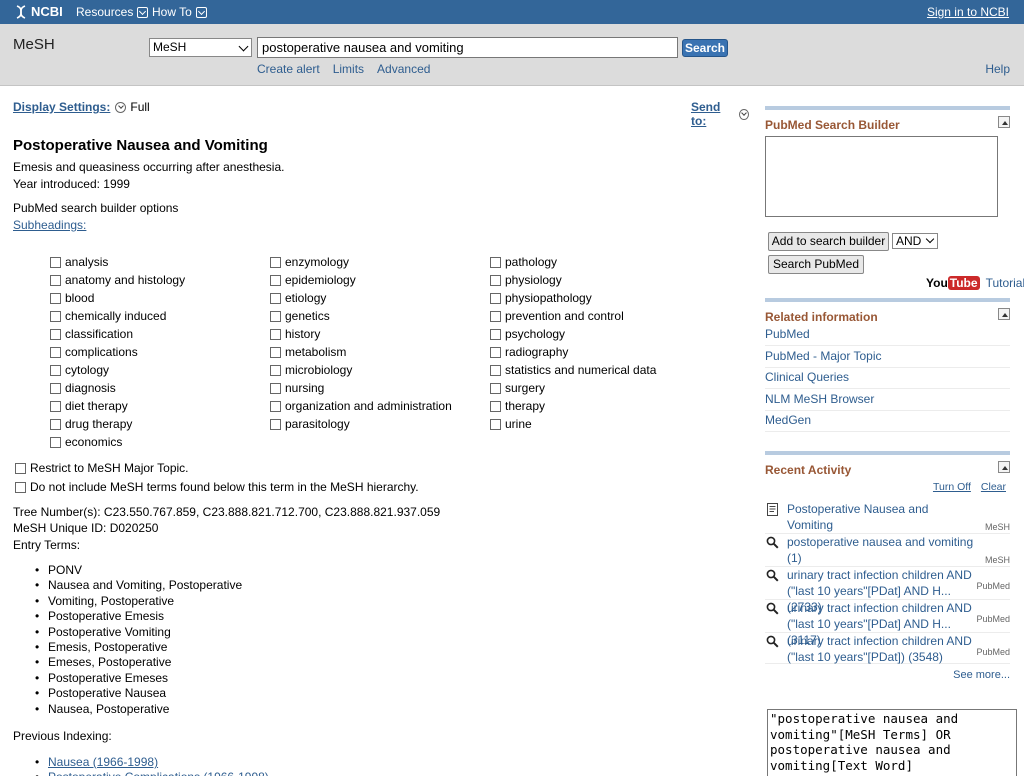 Image resolution: width=1024 pixels, height=776 pixels. What do you see at coordinates (882, 517) in the screenshot?
I see `recent-activity-link: Postoperative Nausea and Vomiting` at bounding box center [882, 517].